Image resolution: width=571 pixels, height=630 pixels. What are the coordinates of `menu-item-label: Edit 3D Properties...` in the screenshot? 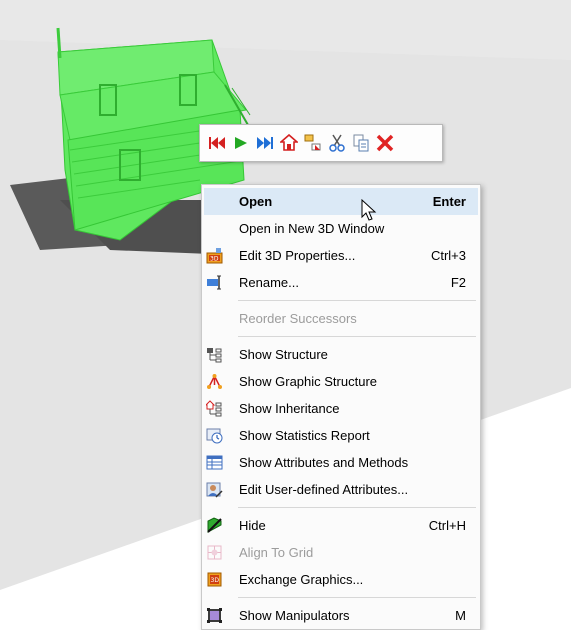 It's located at (297, 255).